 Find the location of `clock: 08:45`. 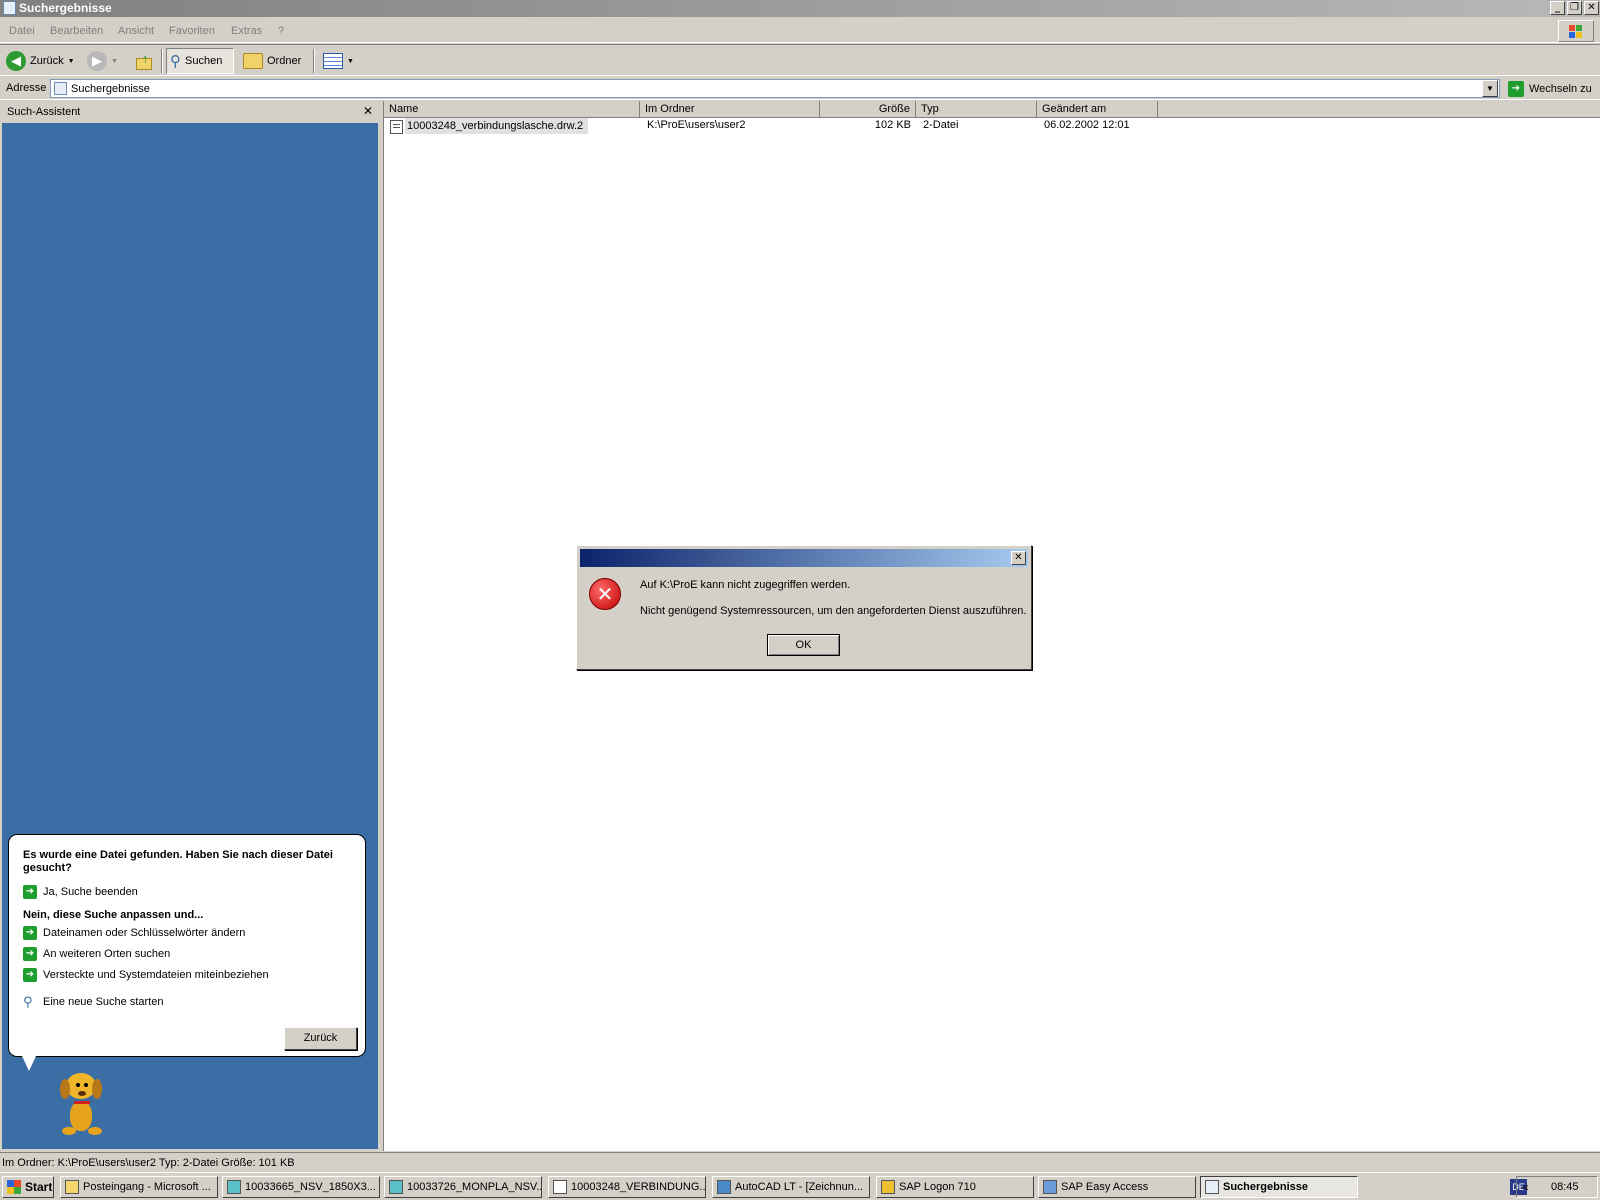

clock: 08:45 is located at coordinates (1565, 1187).